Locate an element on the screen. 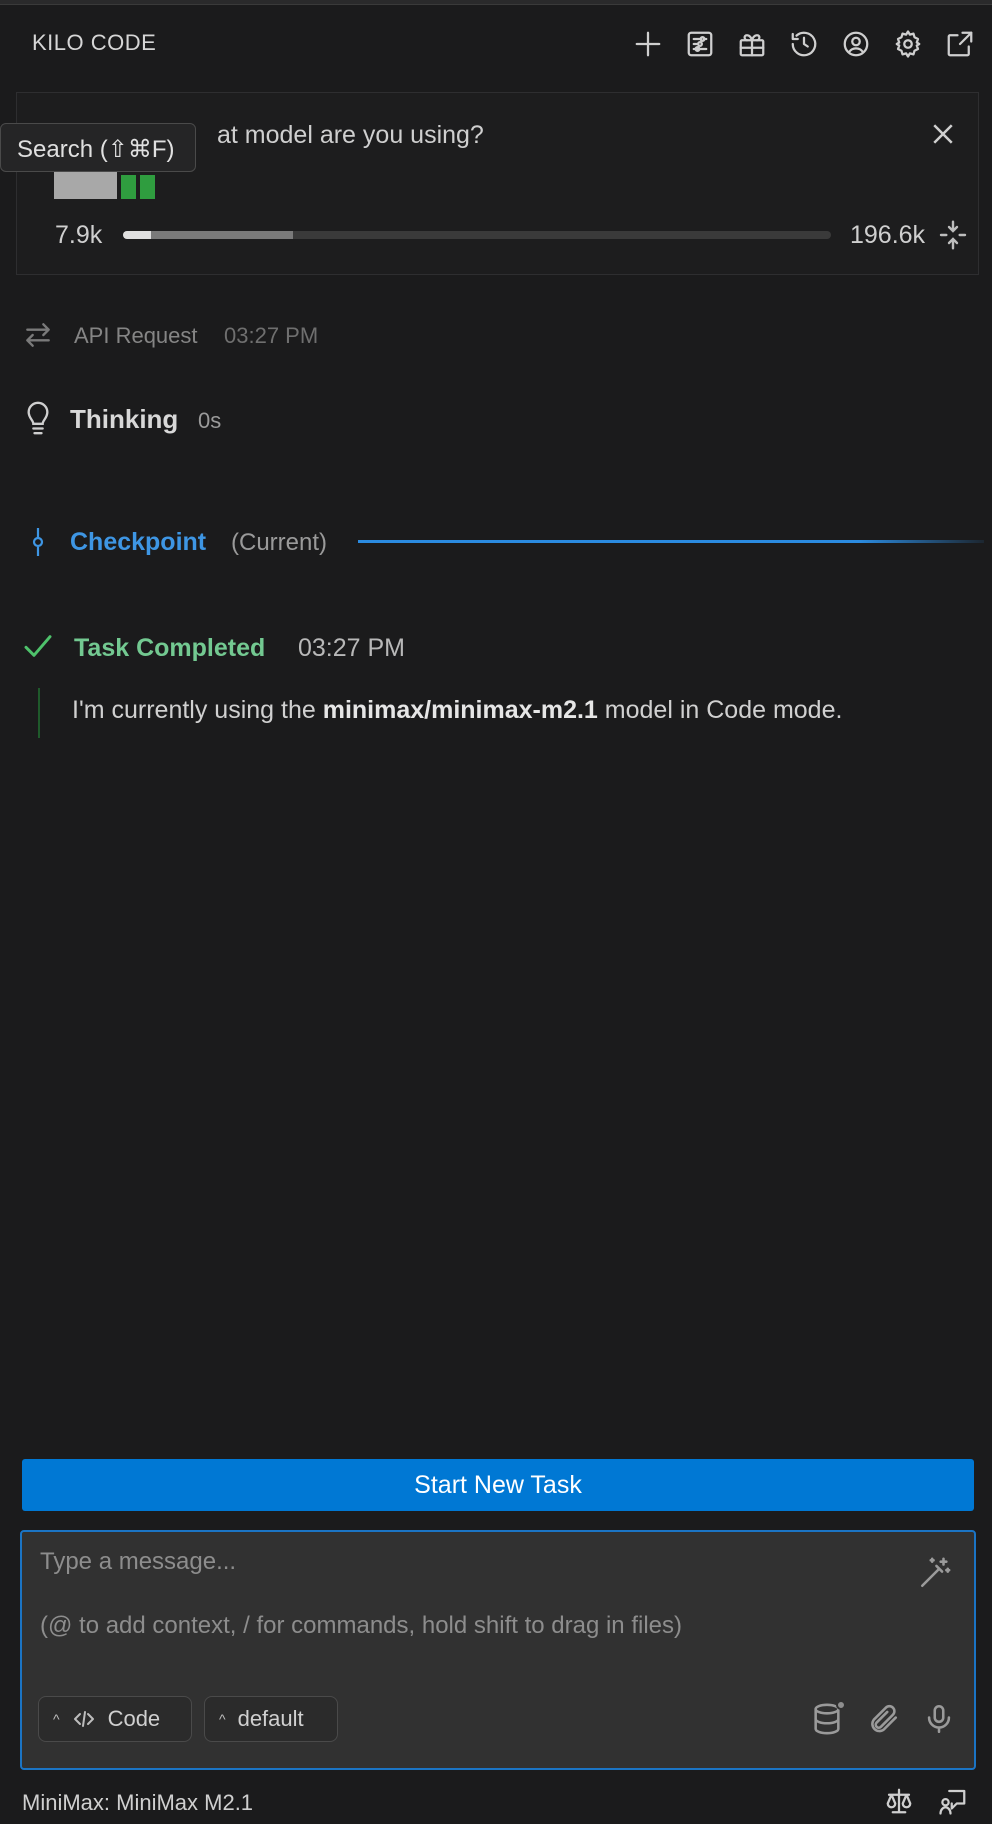 This screenshot has height=1824, width=992. footer-icons is located at coordinates (927, 1802).